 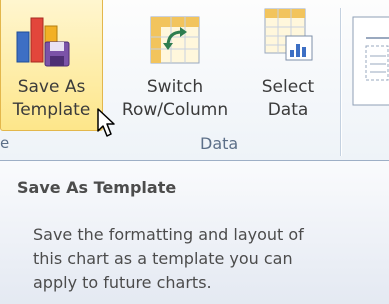 What do you see at coordinates (288, 87) in the screenshot?
I see `select-data-label-1: Select` at bounding box center [288, 87].